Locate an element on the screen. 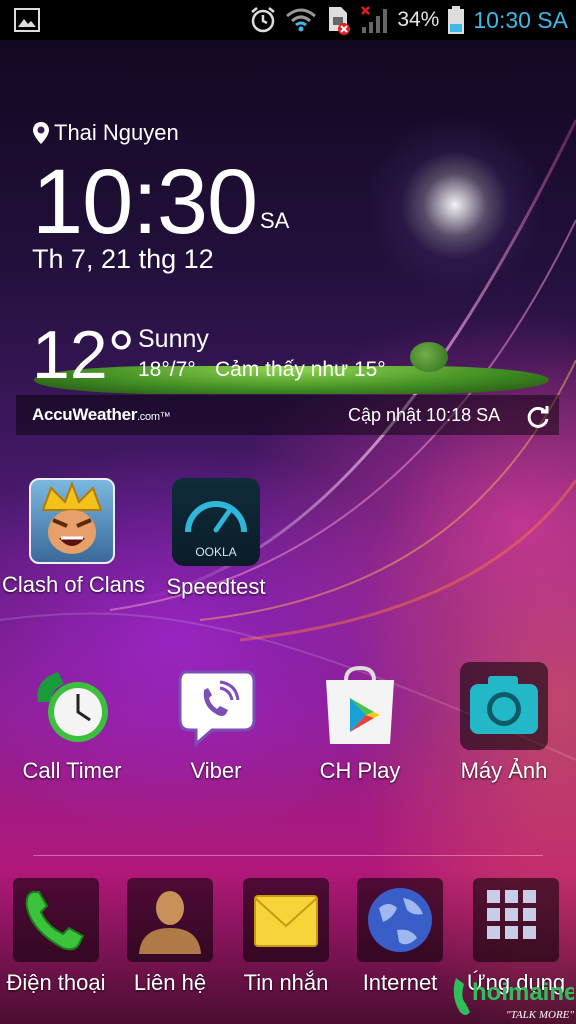 The height and width of the screenshot is (1024, 576). app-camera: Máy Ảnh is located at coordinates (504, 723).